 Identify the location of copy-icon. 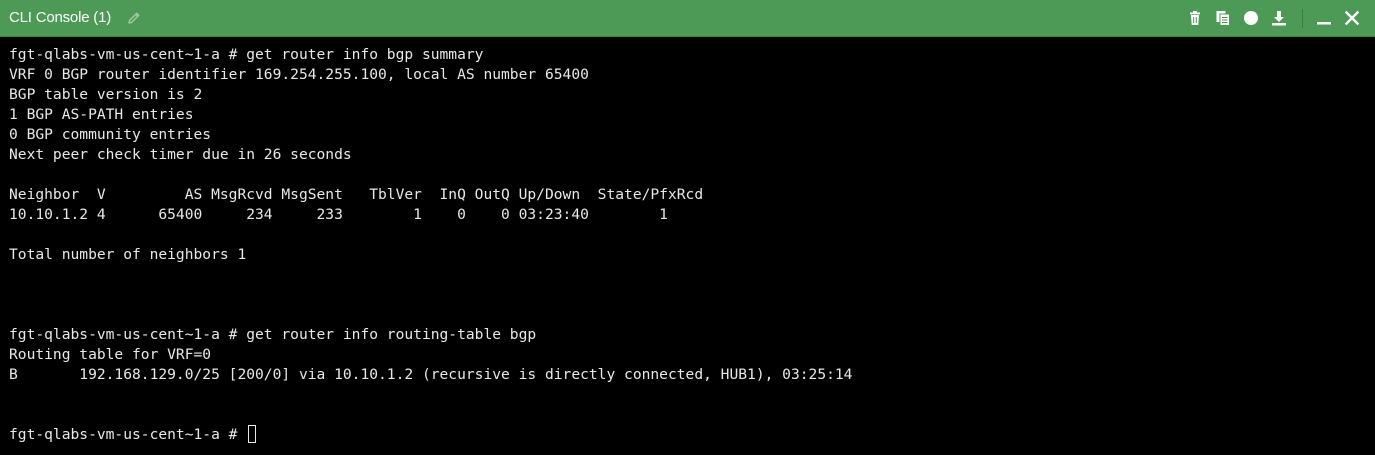
(1223, 18).